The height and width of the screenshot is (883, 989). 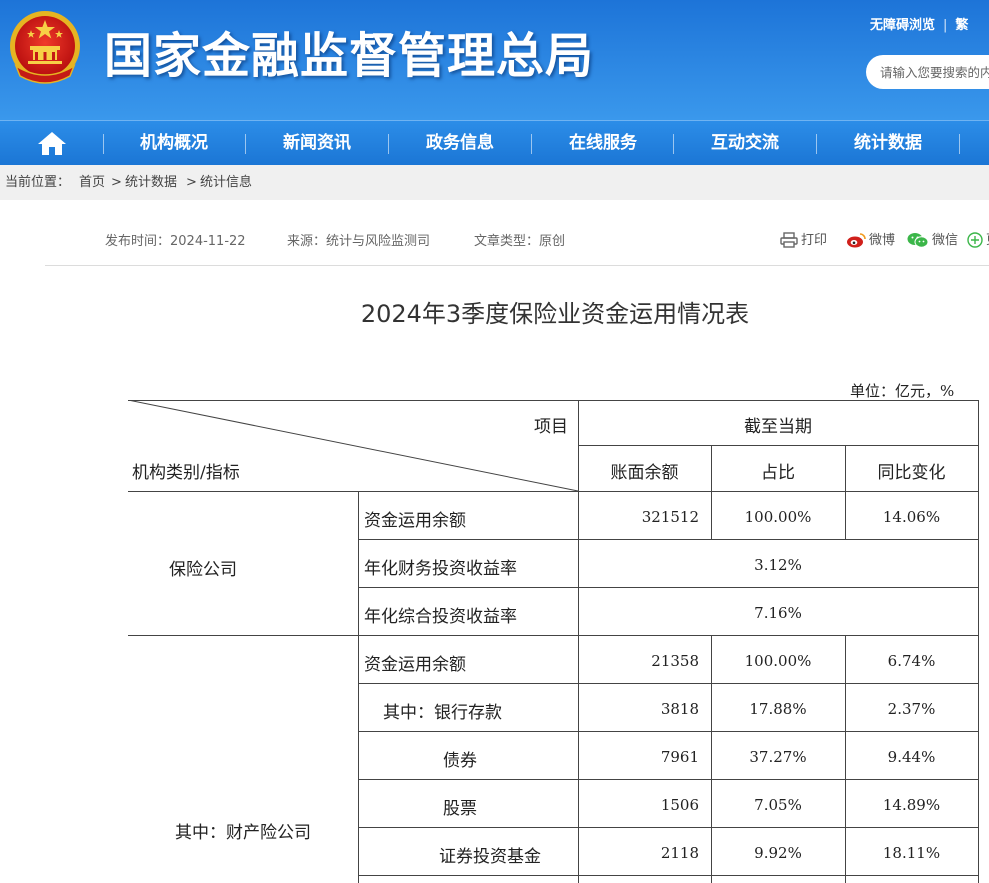 I want to click on yoy-value: 18.11%, so click(x=911, y=853).